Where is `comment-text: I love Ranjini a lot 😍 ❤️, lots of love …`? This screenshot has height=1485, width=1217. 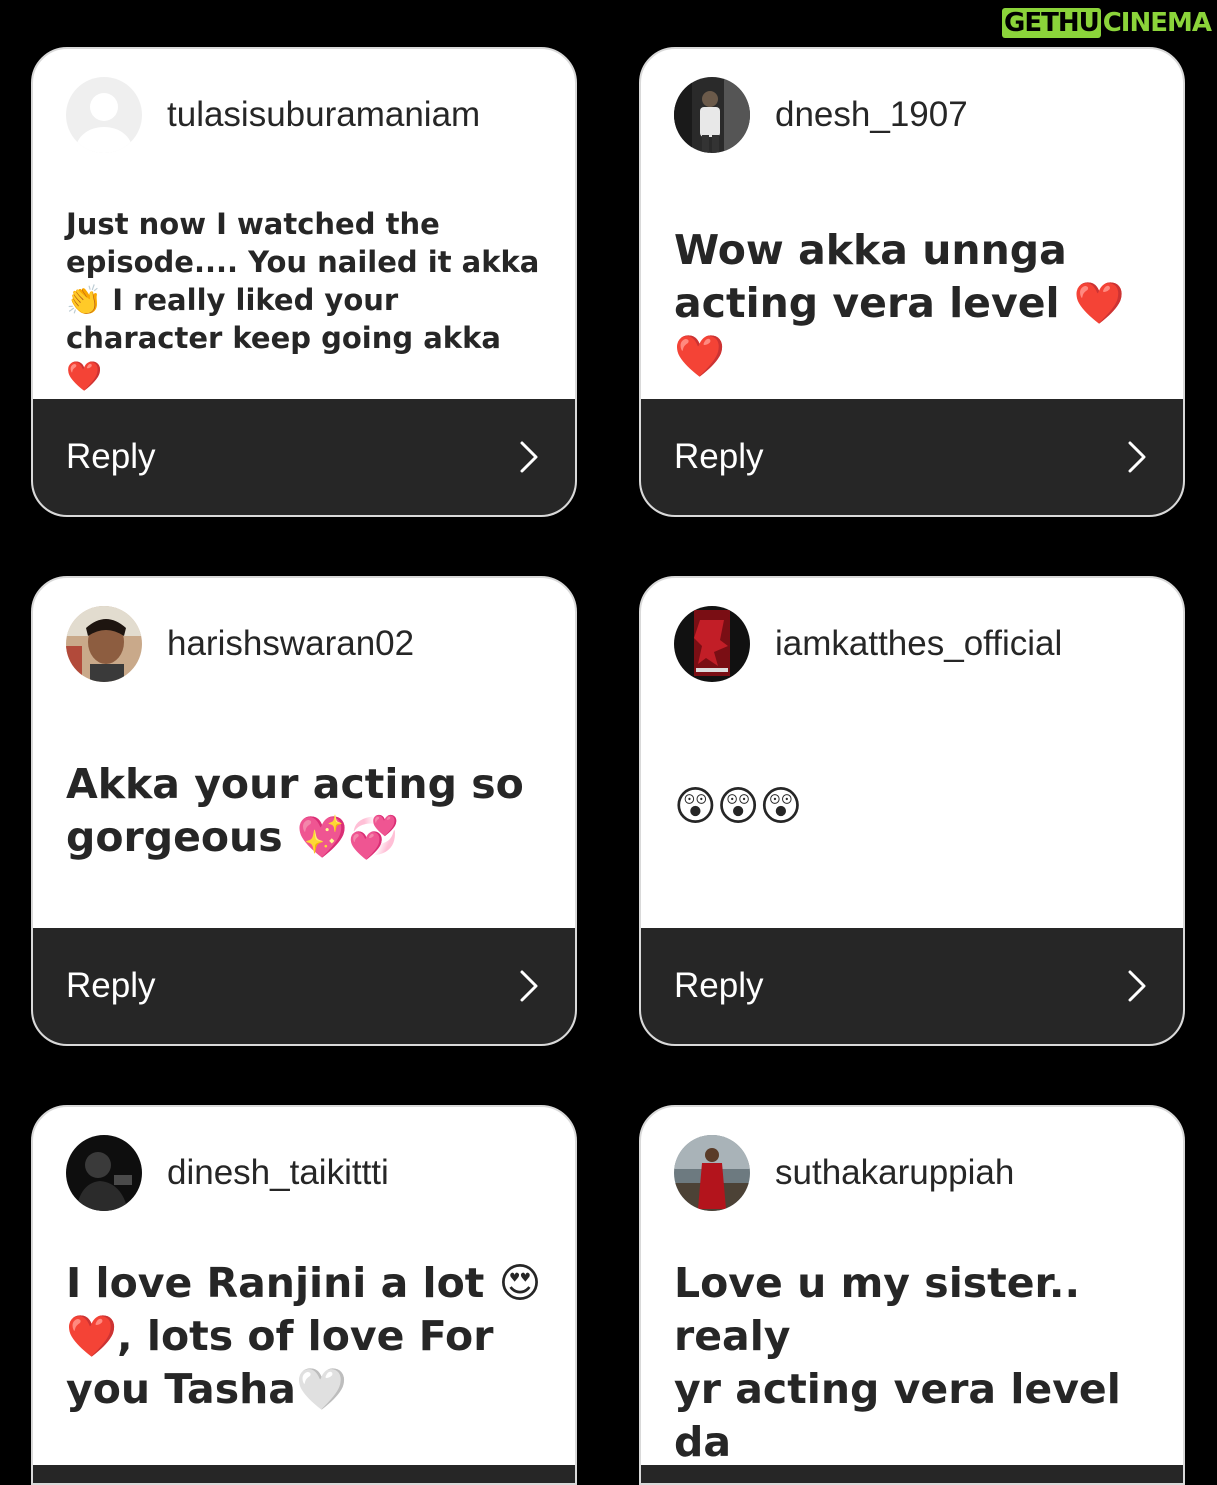
comment-text: I love Ranjini a lot 😍 ❤️, lots of love … is located at coordinates (306, 1336).